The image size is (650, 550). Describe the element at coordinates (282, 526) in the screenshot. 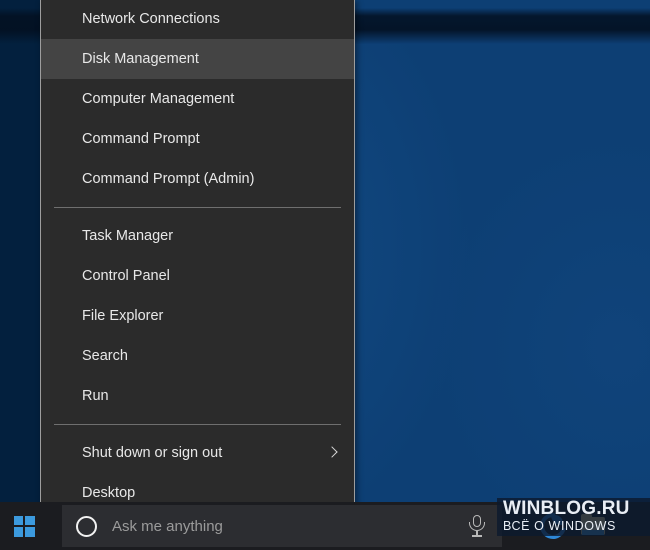

I see `search-input: Ask me anything` at that location.